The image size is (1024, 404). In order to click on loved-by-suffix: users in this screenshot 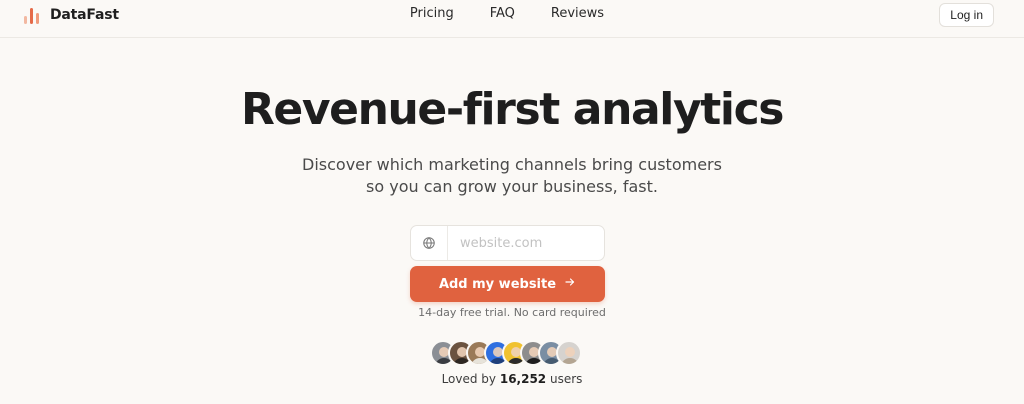, I will do `click(566, 379)`.